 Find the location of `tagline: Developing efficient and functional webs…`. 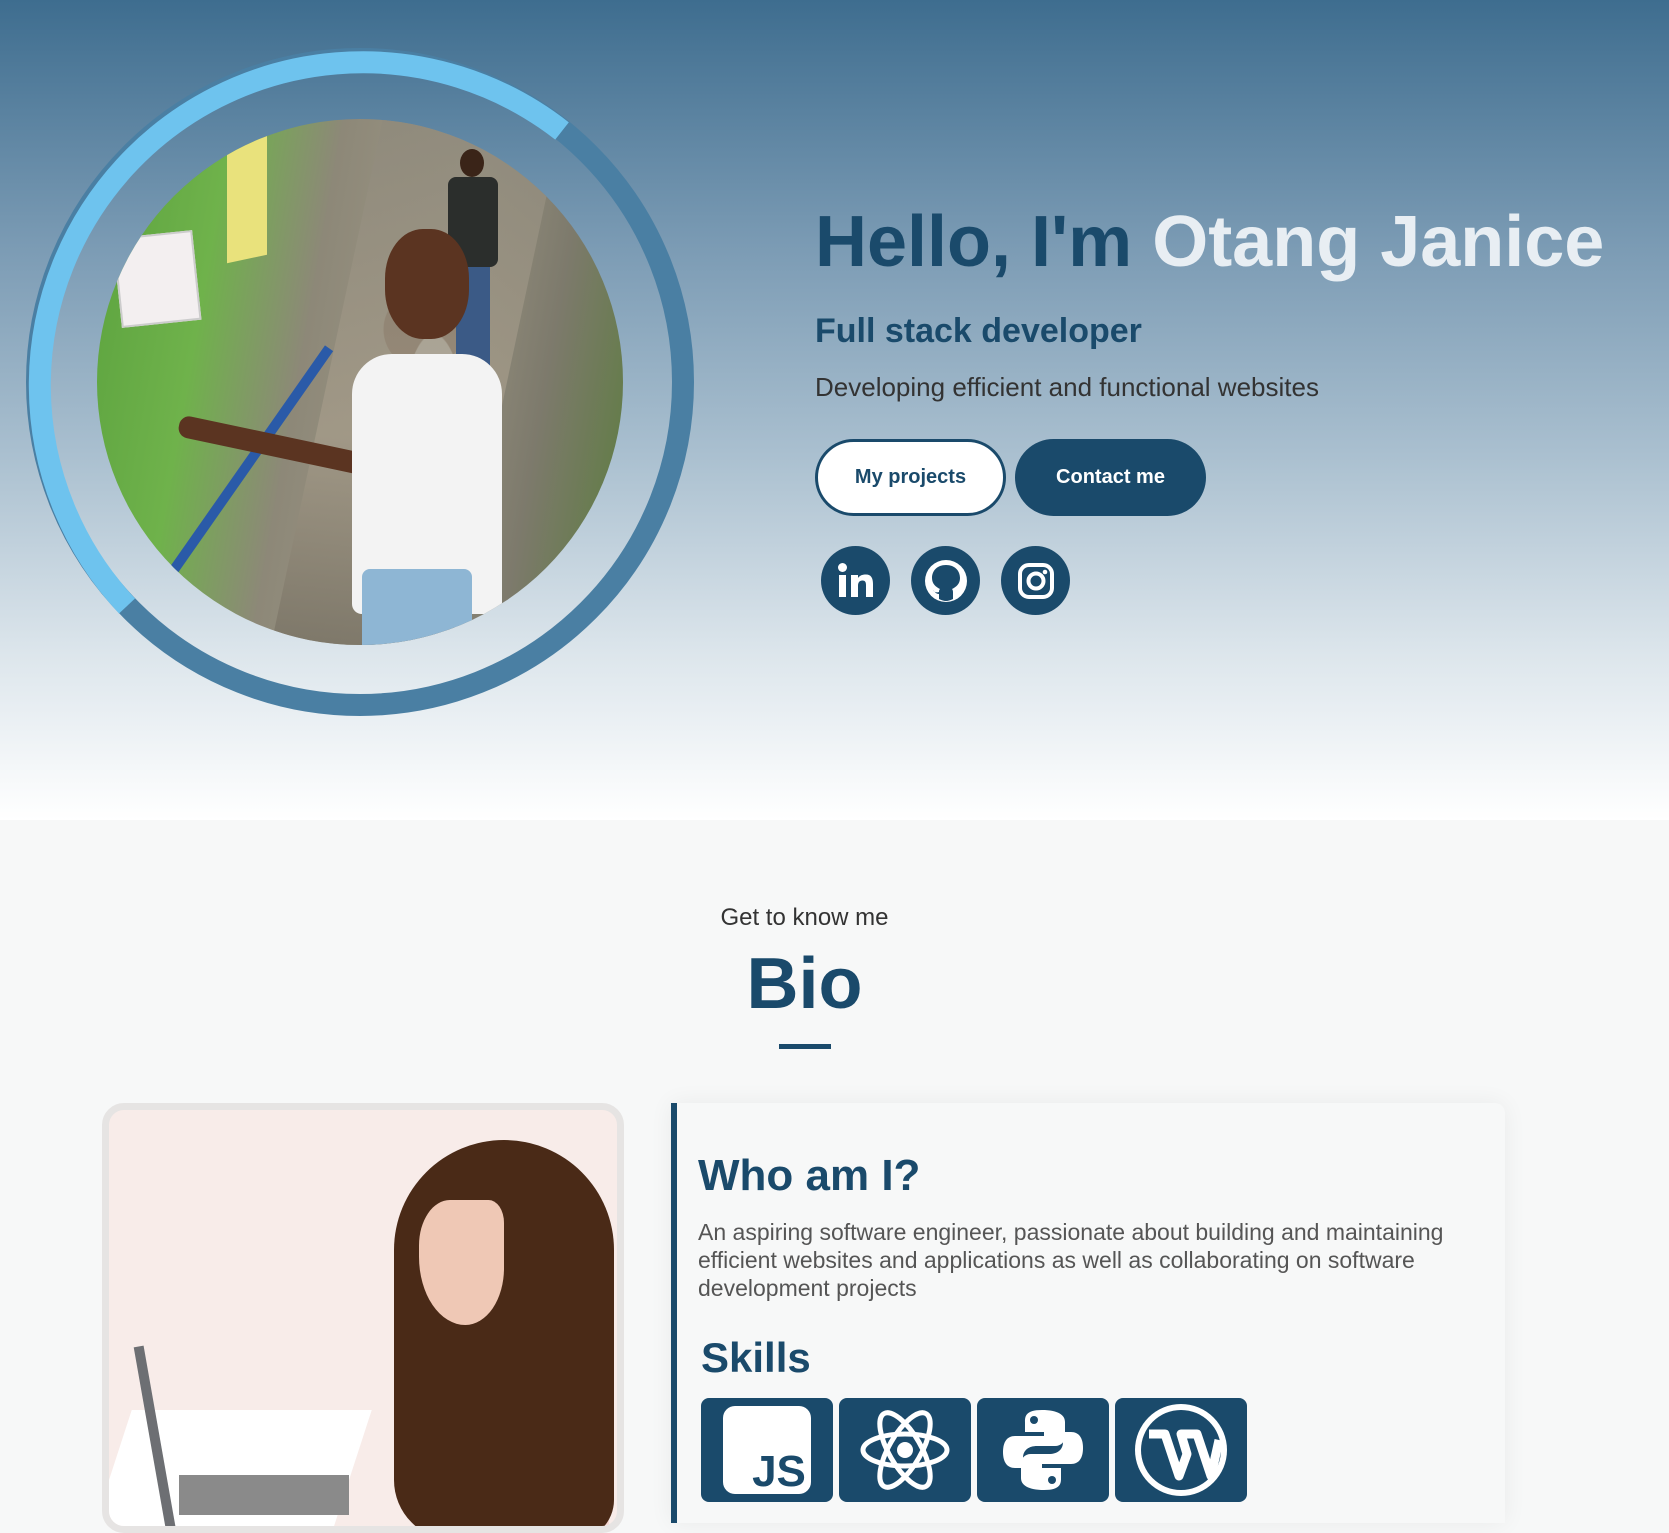

tagline: Developing efficient and functional webs… is located at coordinates (1067, 387).